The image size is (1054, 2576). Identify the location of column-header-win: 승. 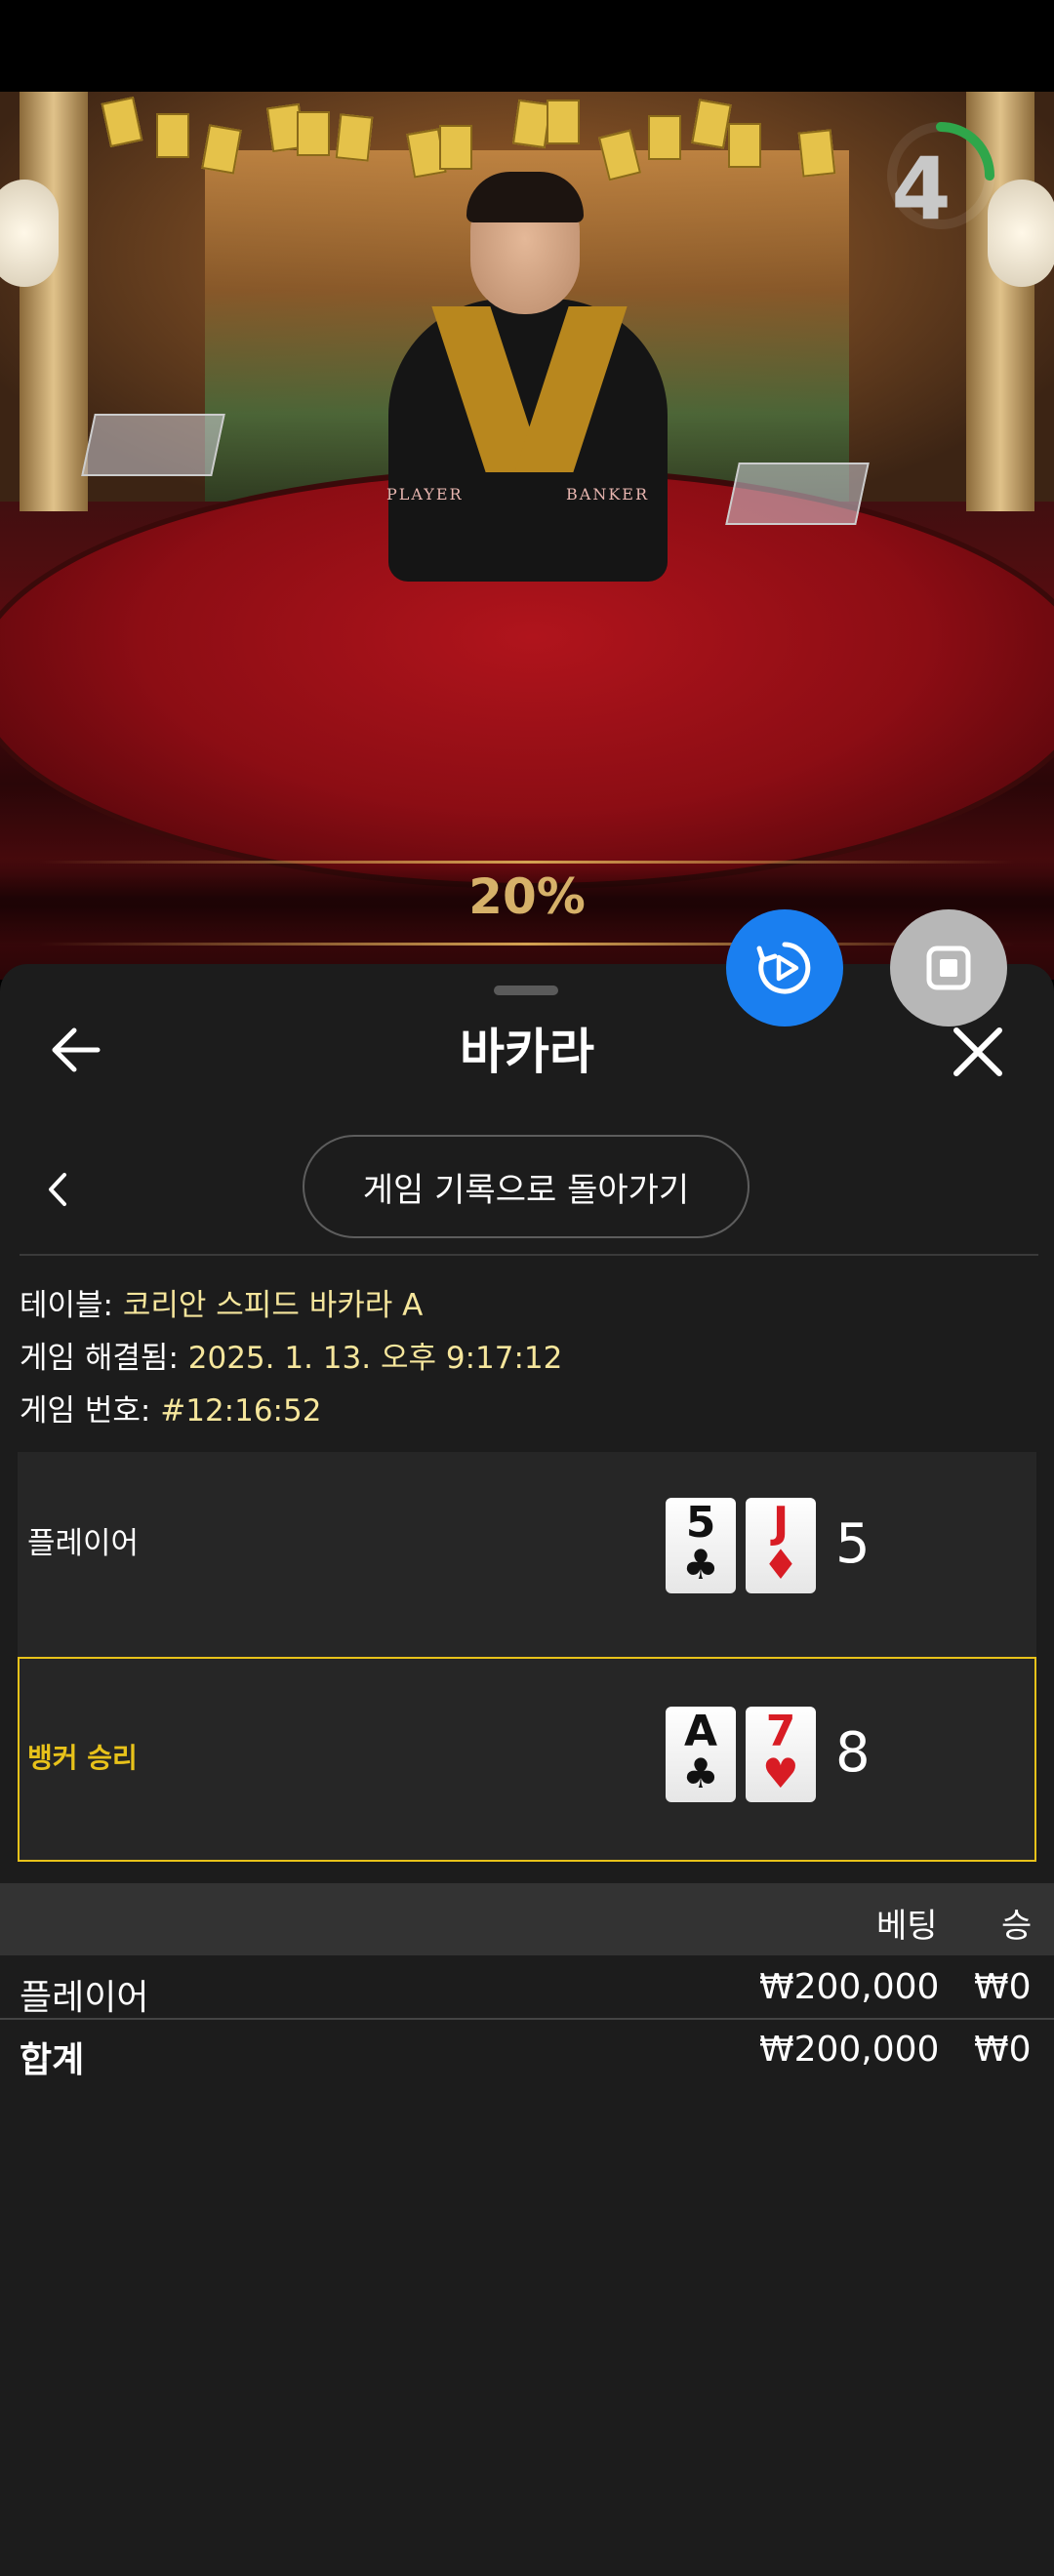
(1017, 1926).